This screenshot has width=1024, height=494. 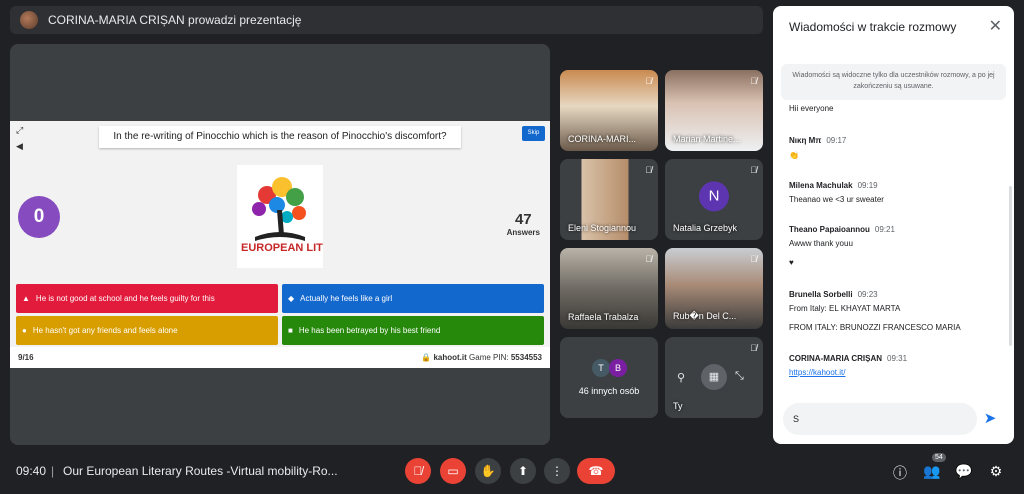 I want to click on close-icon: ✕, so click(x=995, y=26).